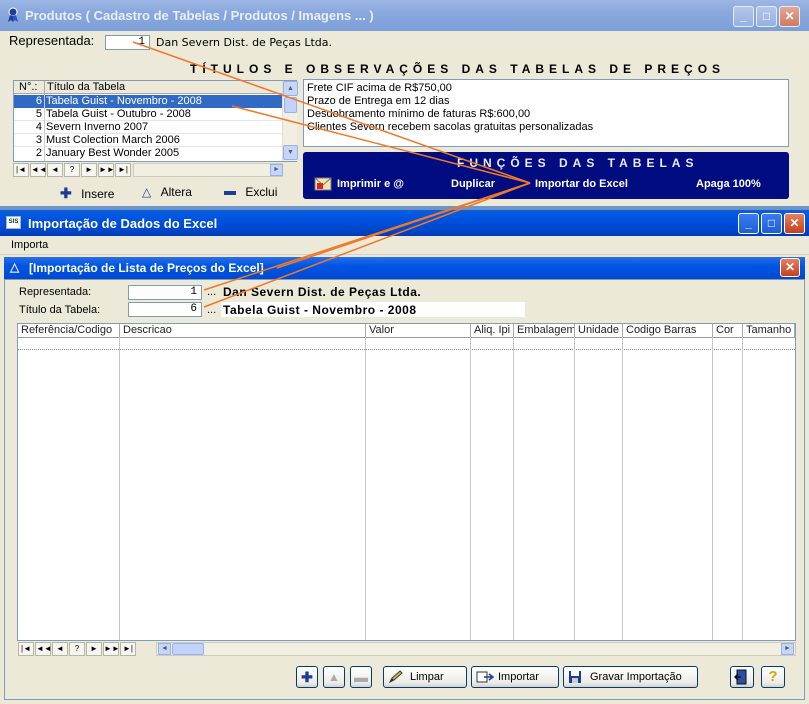 The height and width of the screenshot is (704, 809). I want to click on col-header: Descricao, so click(243, 330).